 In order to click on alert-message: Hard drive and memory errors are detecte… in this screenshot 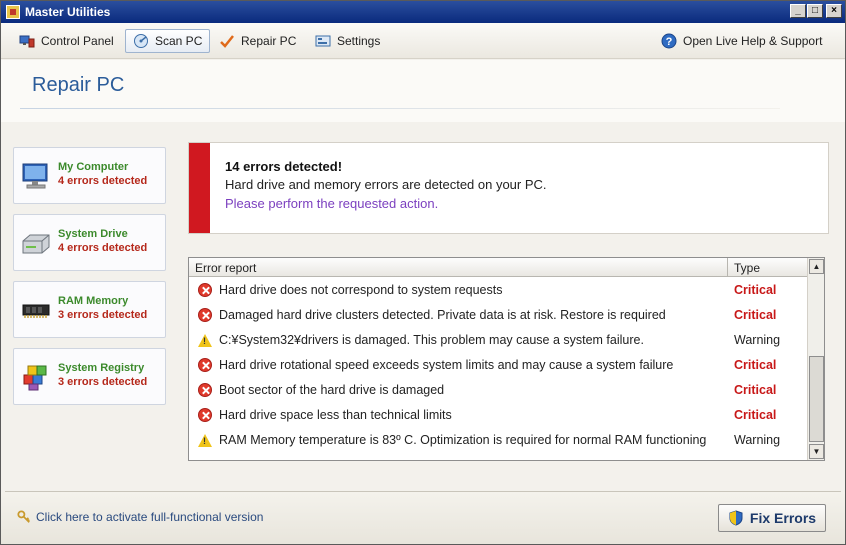, I will do `click(386, 184)`.